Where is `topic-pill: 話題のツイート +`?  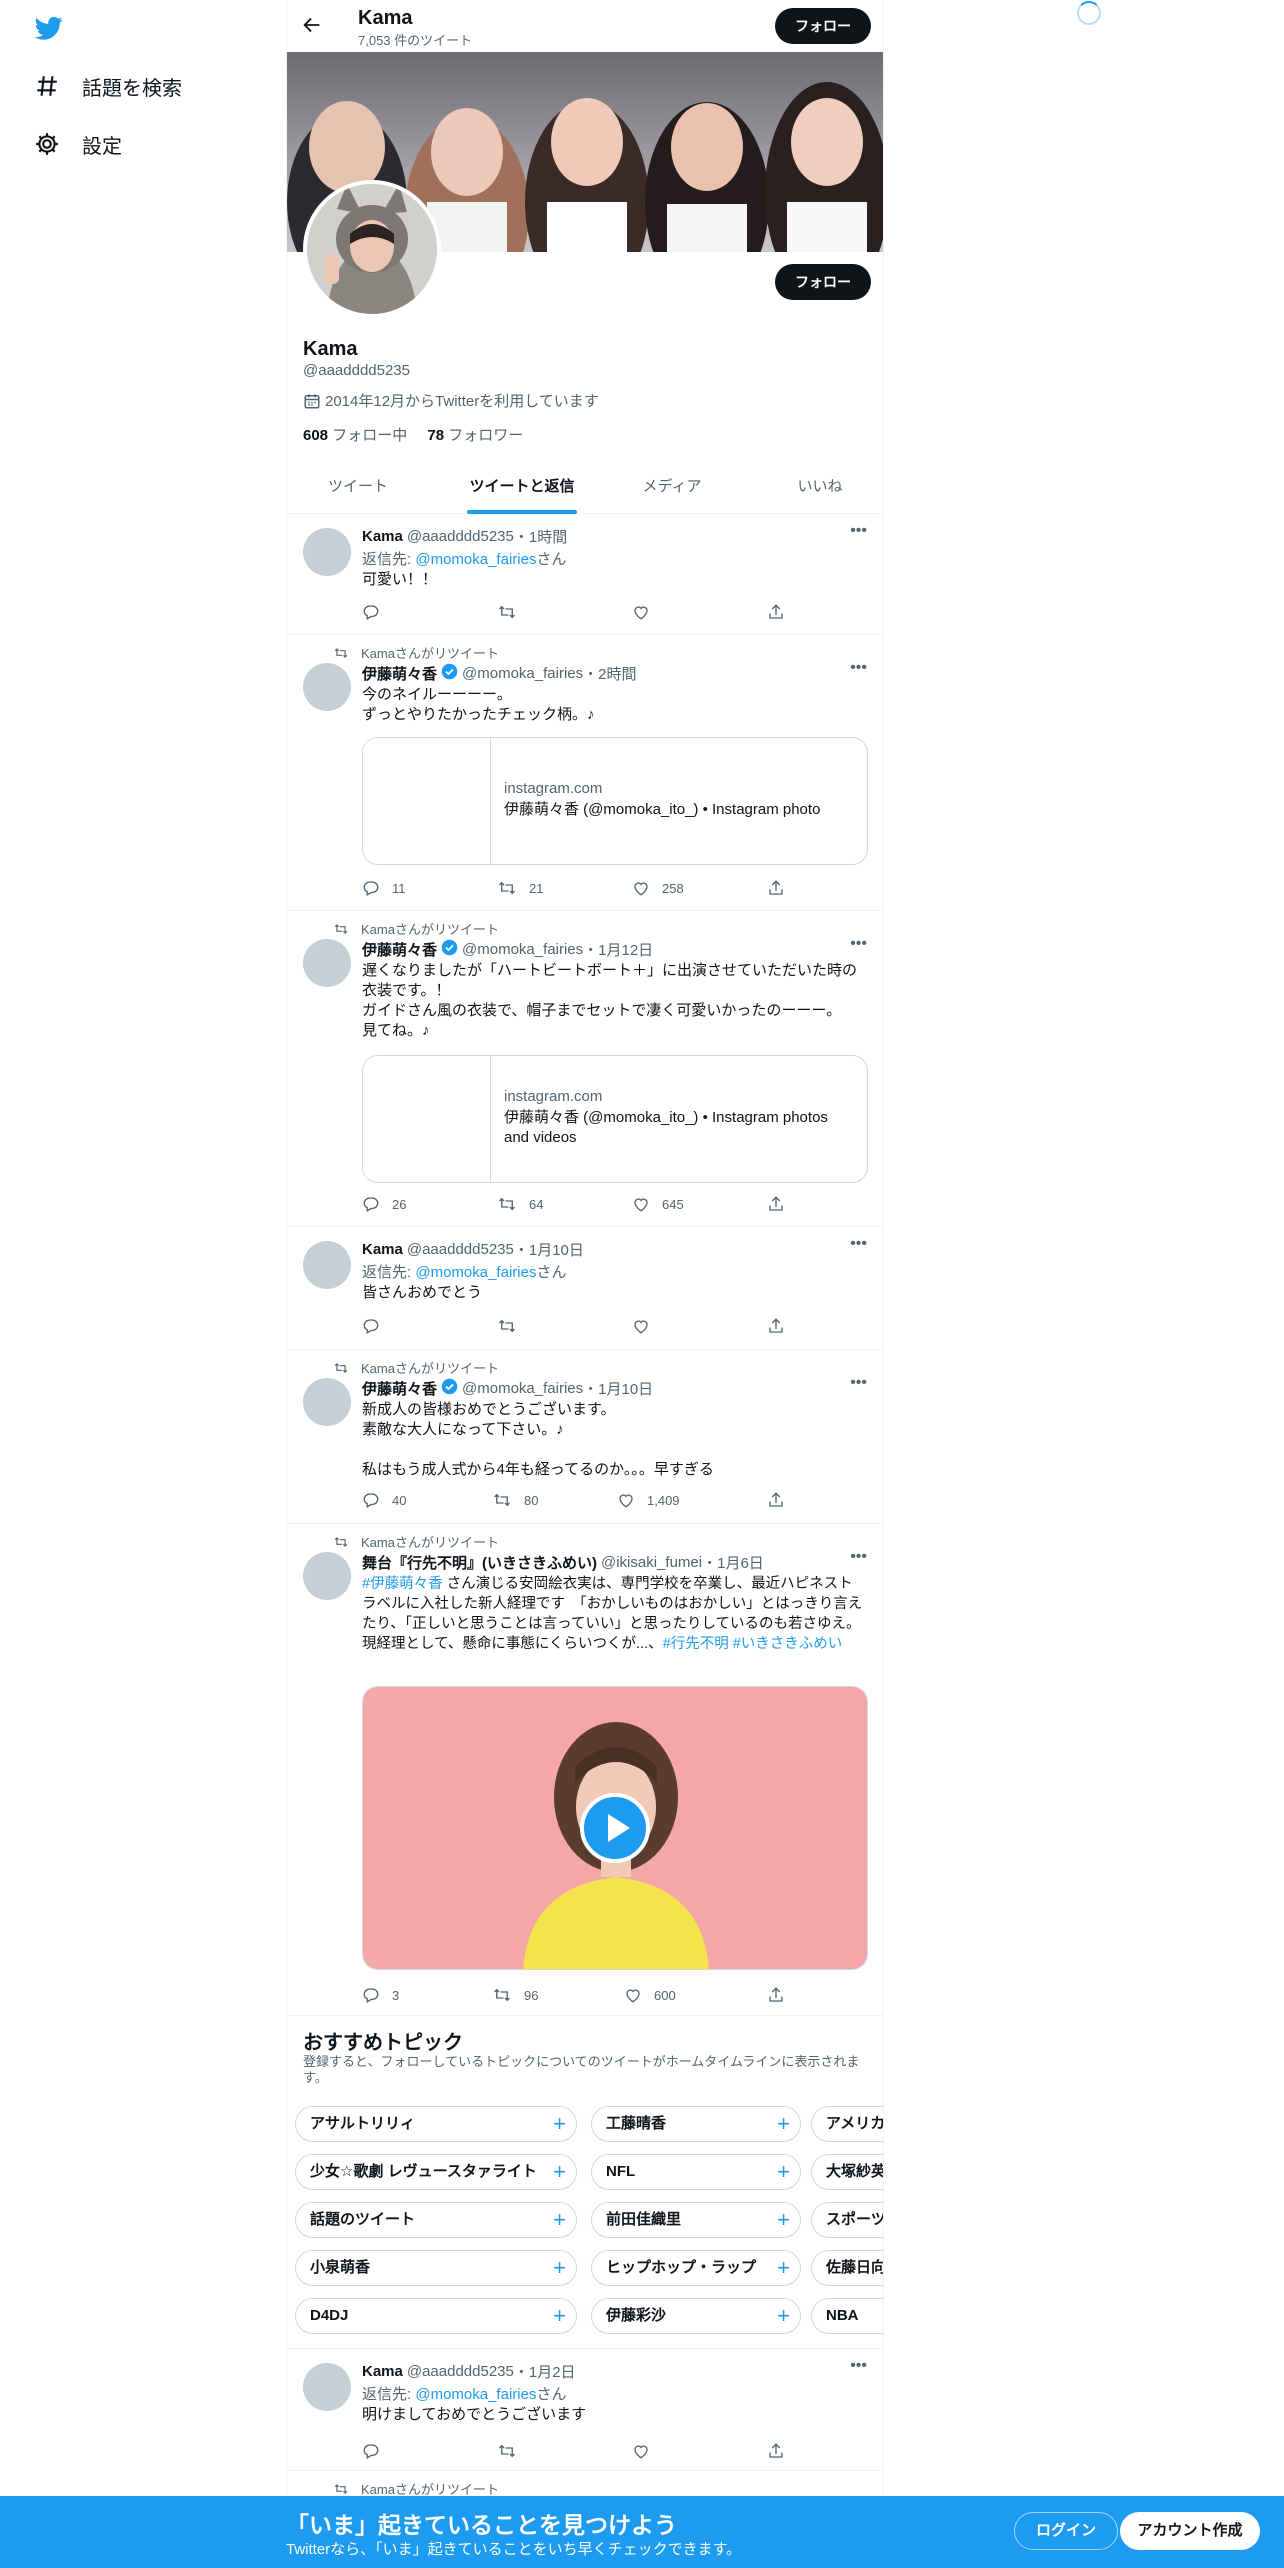
topic-pill: 話題のツイート + is located at coordinates (436, 2220).